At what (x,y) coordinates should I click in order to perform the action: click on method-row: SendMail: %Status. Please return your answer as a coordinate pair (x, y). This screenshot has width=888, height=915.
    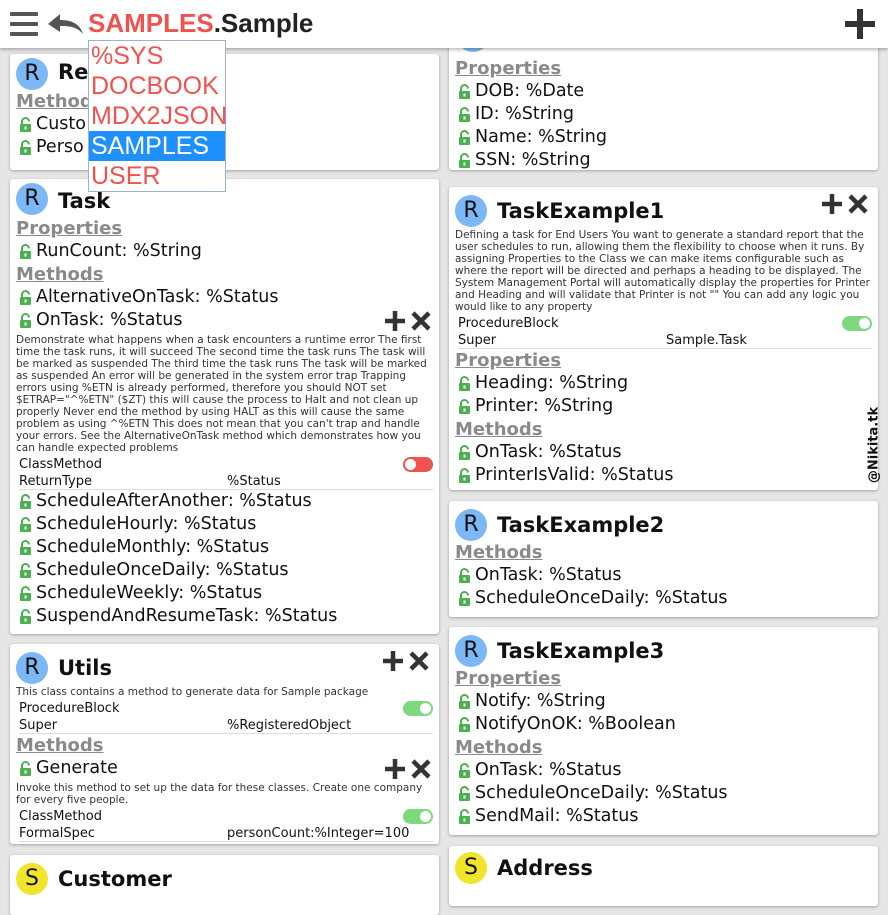
    Looking at the image, I should click on (663, 816).